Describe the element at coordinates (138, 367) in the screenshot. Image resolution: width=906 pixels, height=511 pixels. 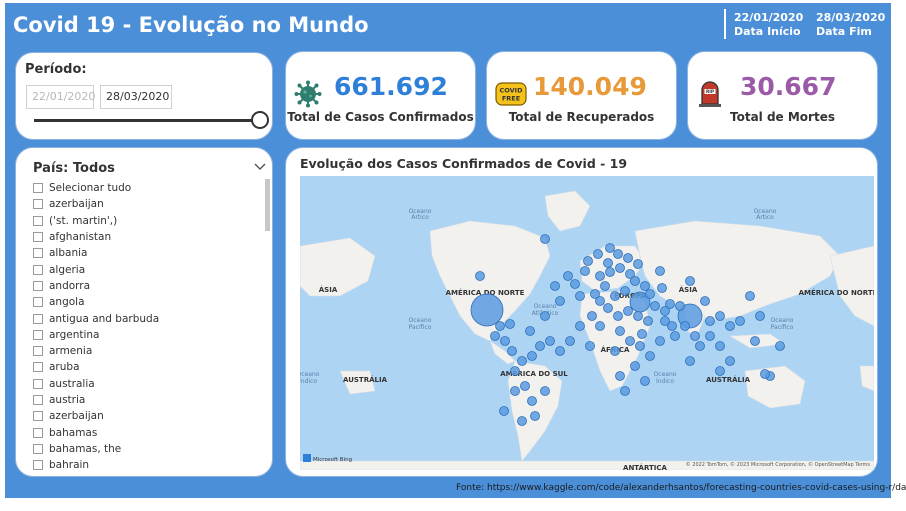
I see `country-list-item: aruba` at that location.